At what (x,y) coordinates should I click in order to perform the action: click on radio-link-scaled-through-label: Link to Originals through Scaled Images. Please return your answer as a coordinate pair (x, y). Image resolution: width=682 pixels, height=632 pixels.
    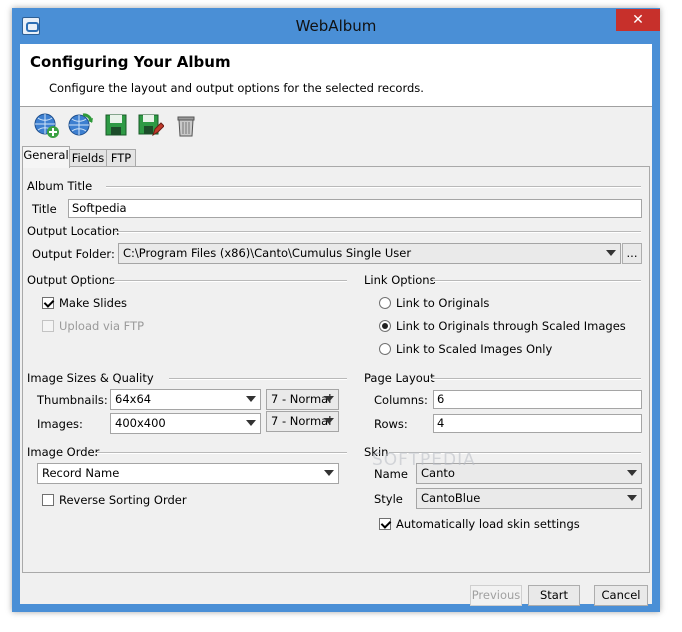
    Looking at the image, I should click on (511, 326).